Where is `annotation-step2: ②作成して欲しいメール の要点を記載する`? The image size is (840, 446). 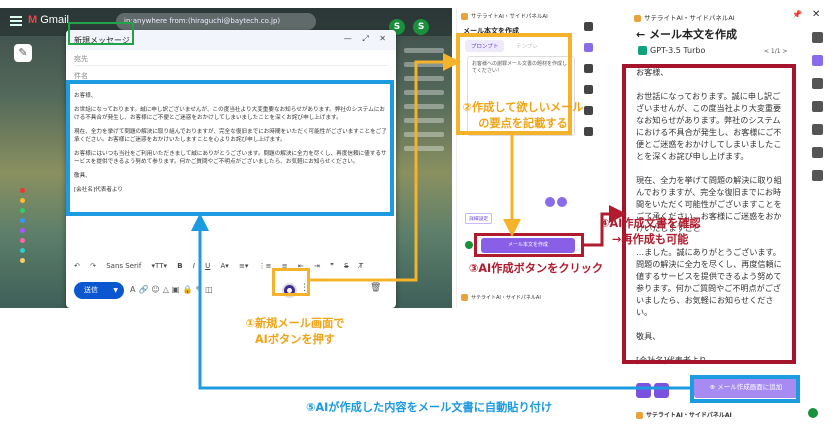
annotation-step2: ②作成して欲しいメール の要点を記載する is located at coordinates (523, 116).